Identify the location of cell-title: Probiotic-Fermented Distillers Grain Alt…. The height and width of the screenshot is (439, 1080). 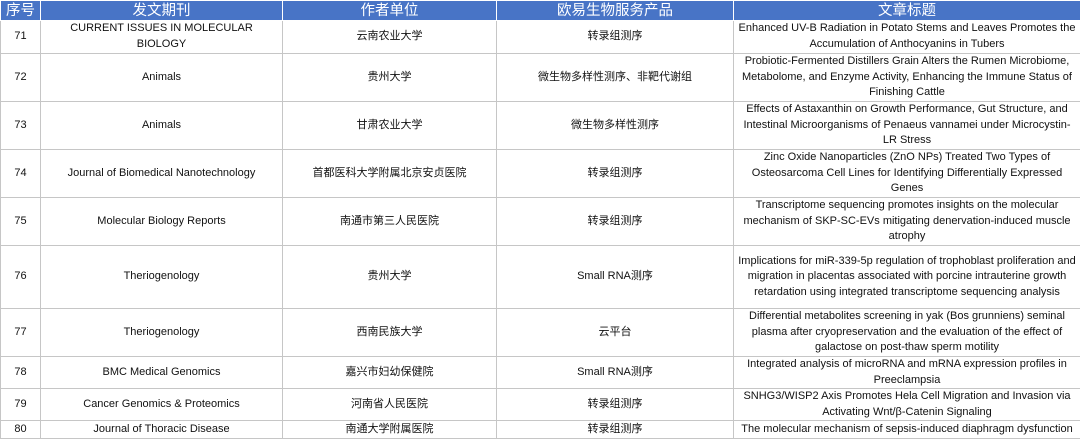
(907, 78).